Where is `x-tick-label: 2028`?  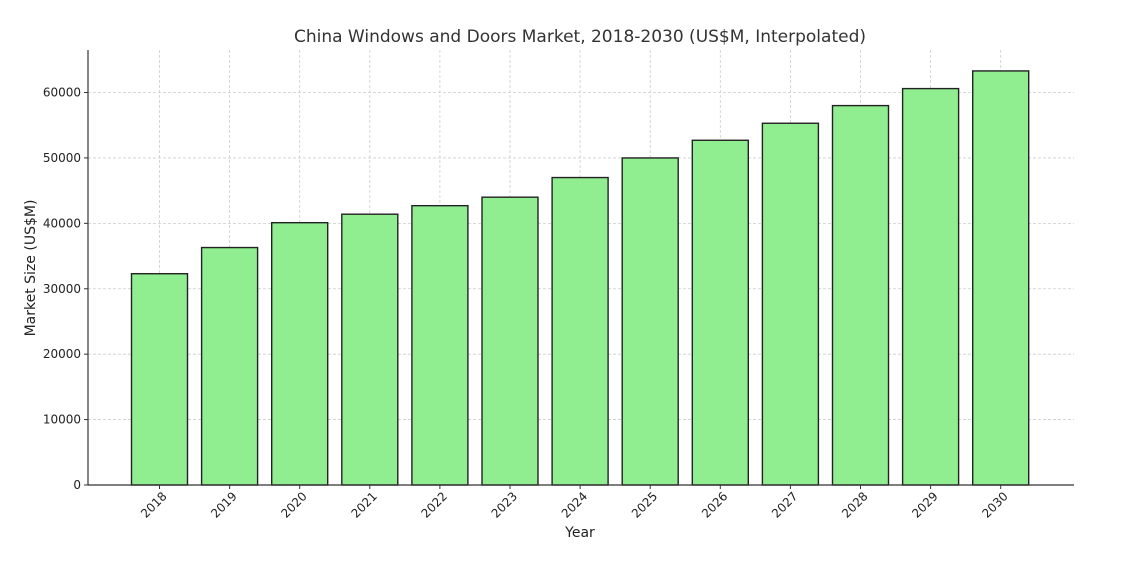
x-tick-label: 2028 is located at coordinates (854, 504).